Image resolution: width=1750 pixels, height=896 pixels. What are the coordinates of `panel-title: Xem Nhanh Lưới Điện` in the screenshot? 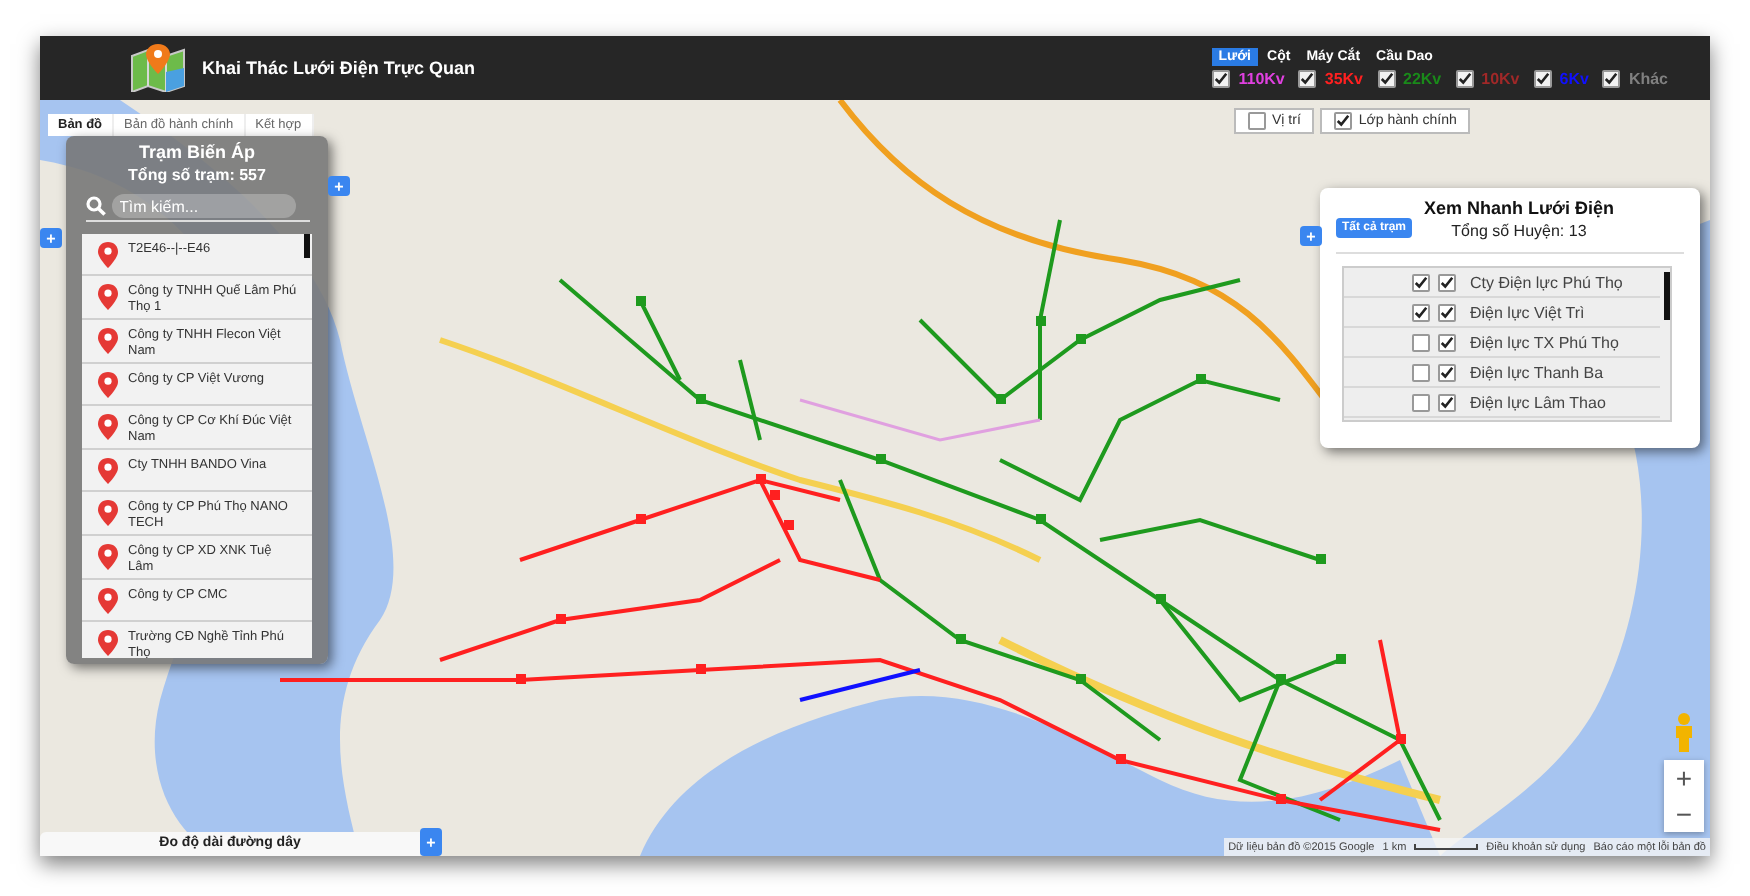 It's located at (1519, 208).